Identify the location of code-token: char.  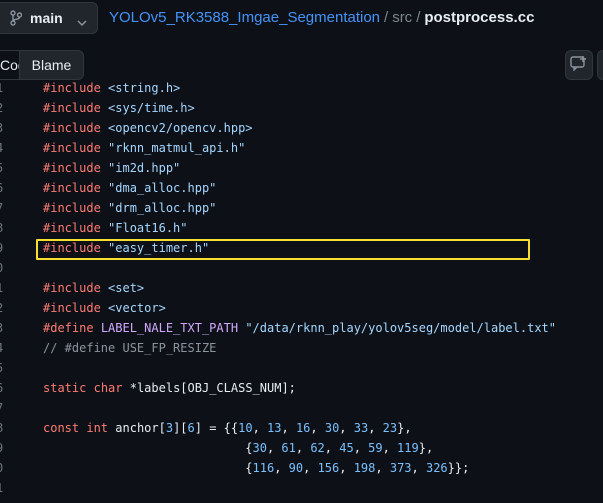
(108, 388).